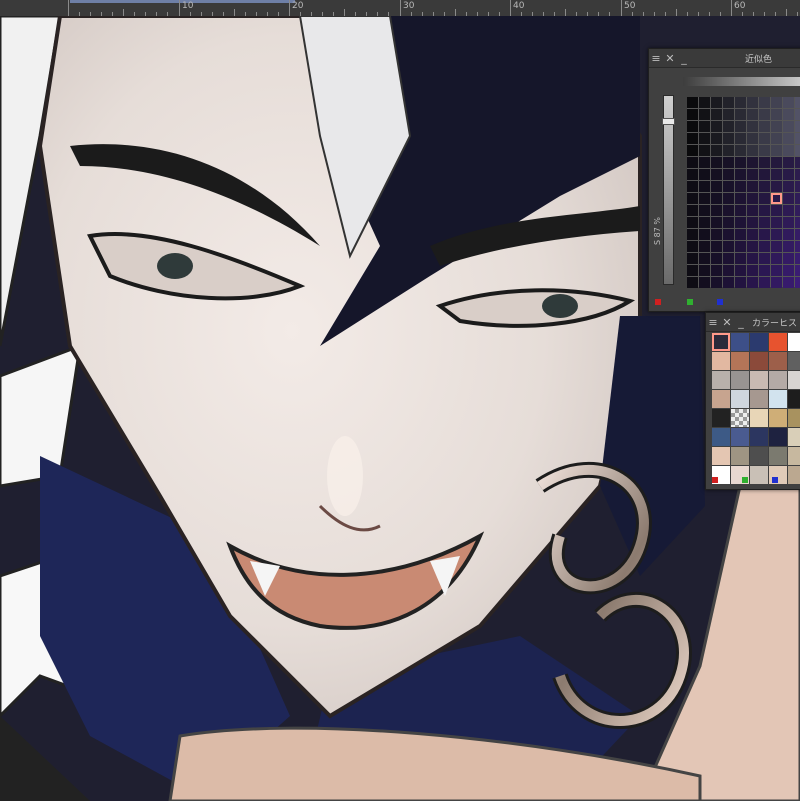 The height and width of the screenshot is (801, 800). Describe the element at coordinates (756, 408) in the screenshot. I see `color-history-grid` at that location.